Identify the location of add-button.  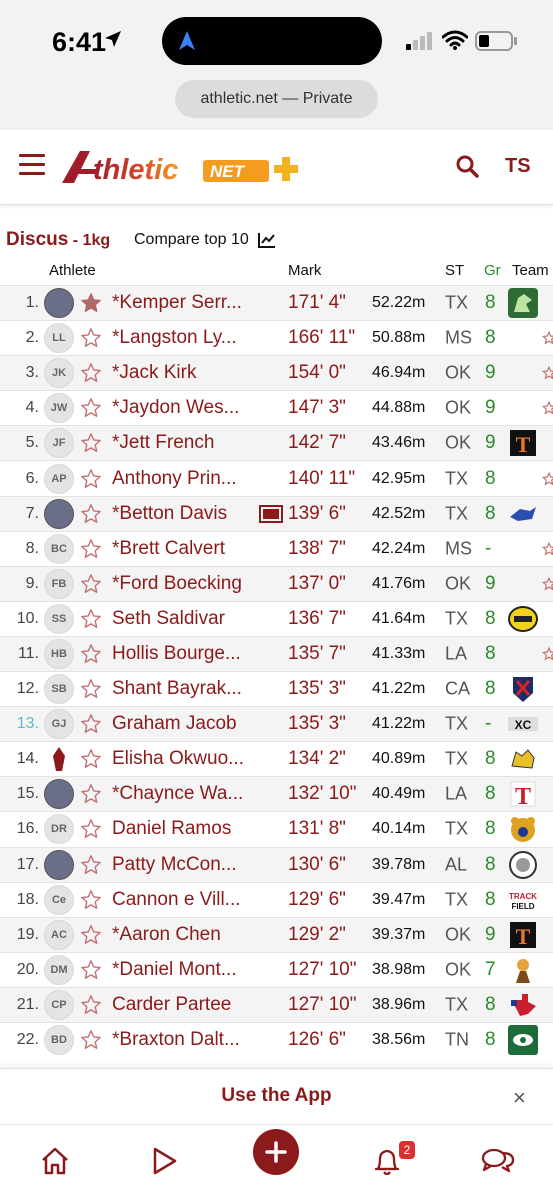
(276, 1152).